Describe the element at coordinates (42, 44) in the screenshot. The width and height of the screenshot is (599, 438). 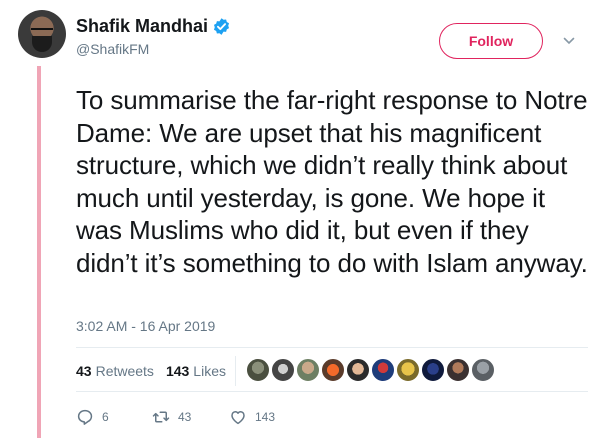
I see `avatar-beard` at that location.